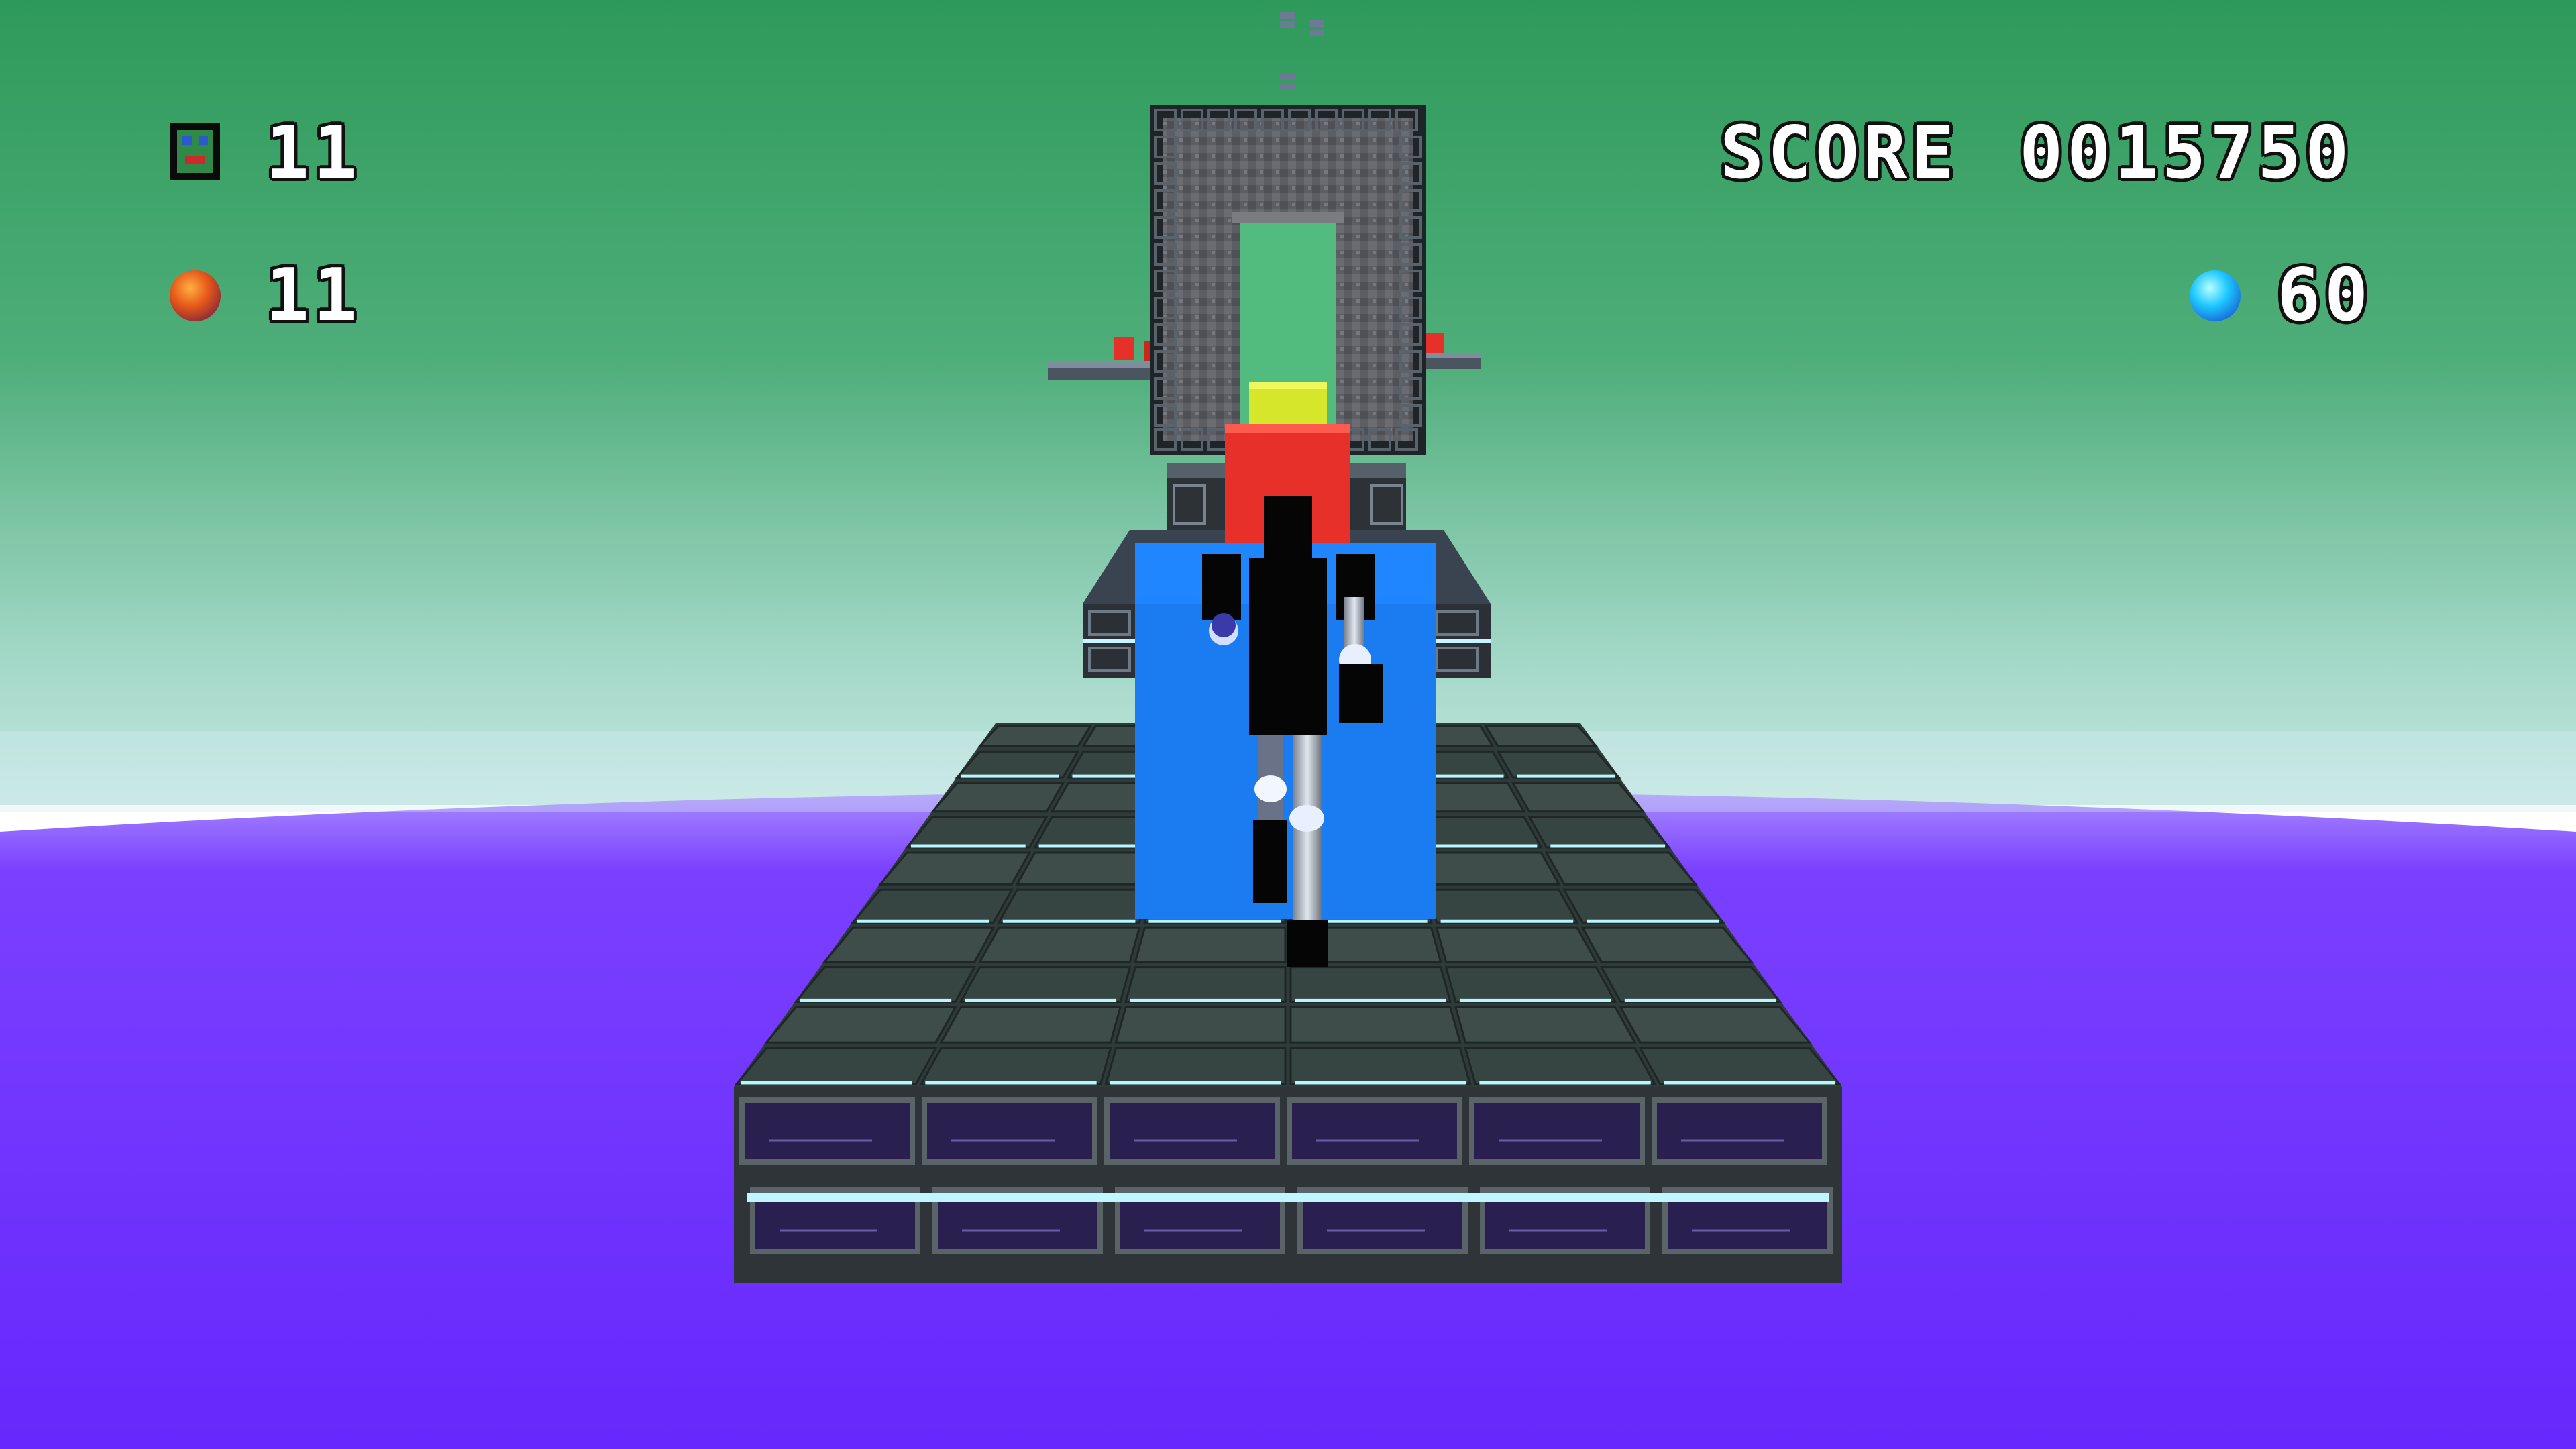 Image resolution: width=2576 pixels, height=1449 pixels. What do you see at coordinates (1288, 405) in the screenshot?
I see `yellow-block` at bounding box center [1288, 405].